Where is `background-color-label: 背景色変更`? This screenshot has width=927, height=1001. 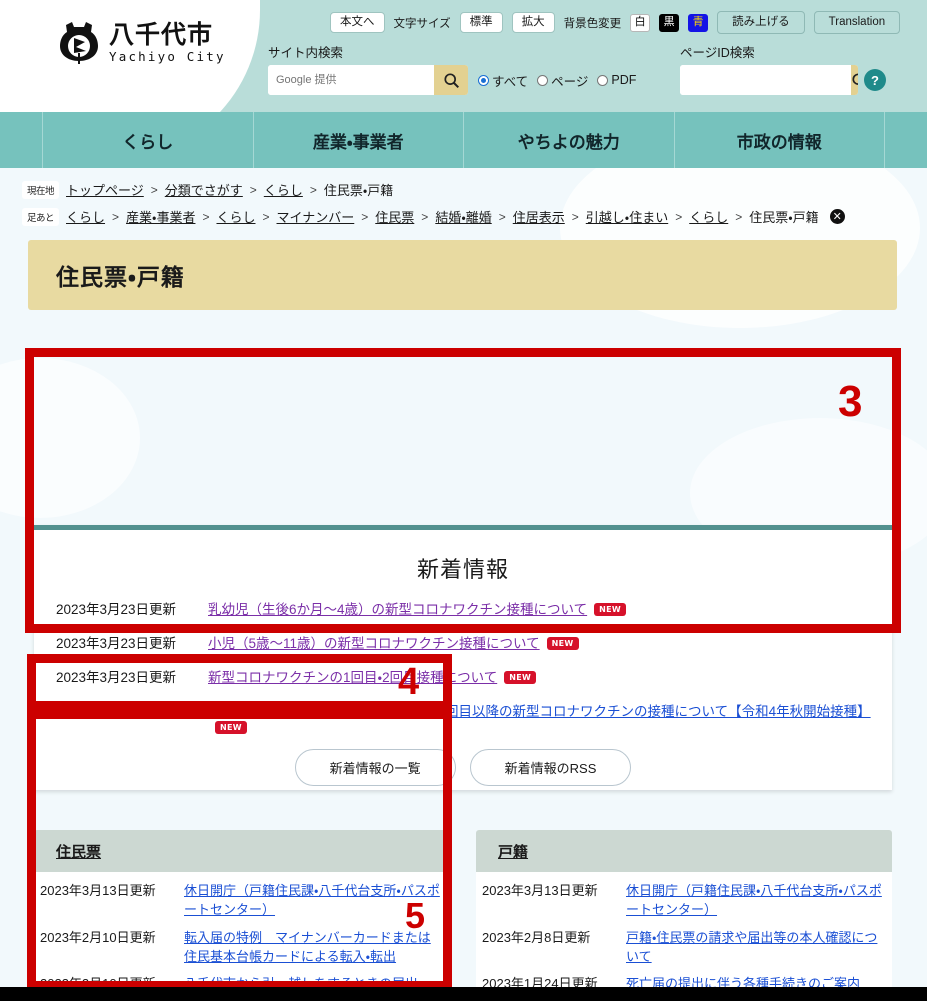 background-color-label: 背景色変更 is located at coordinates (592, 23).